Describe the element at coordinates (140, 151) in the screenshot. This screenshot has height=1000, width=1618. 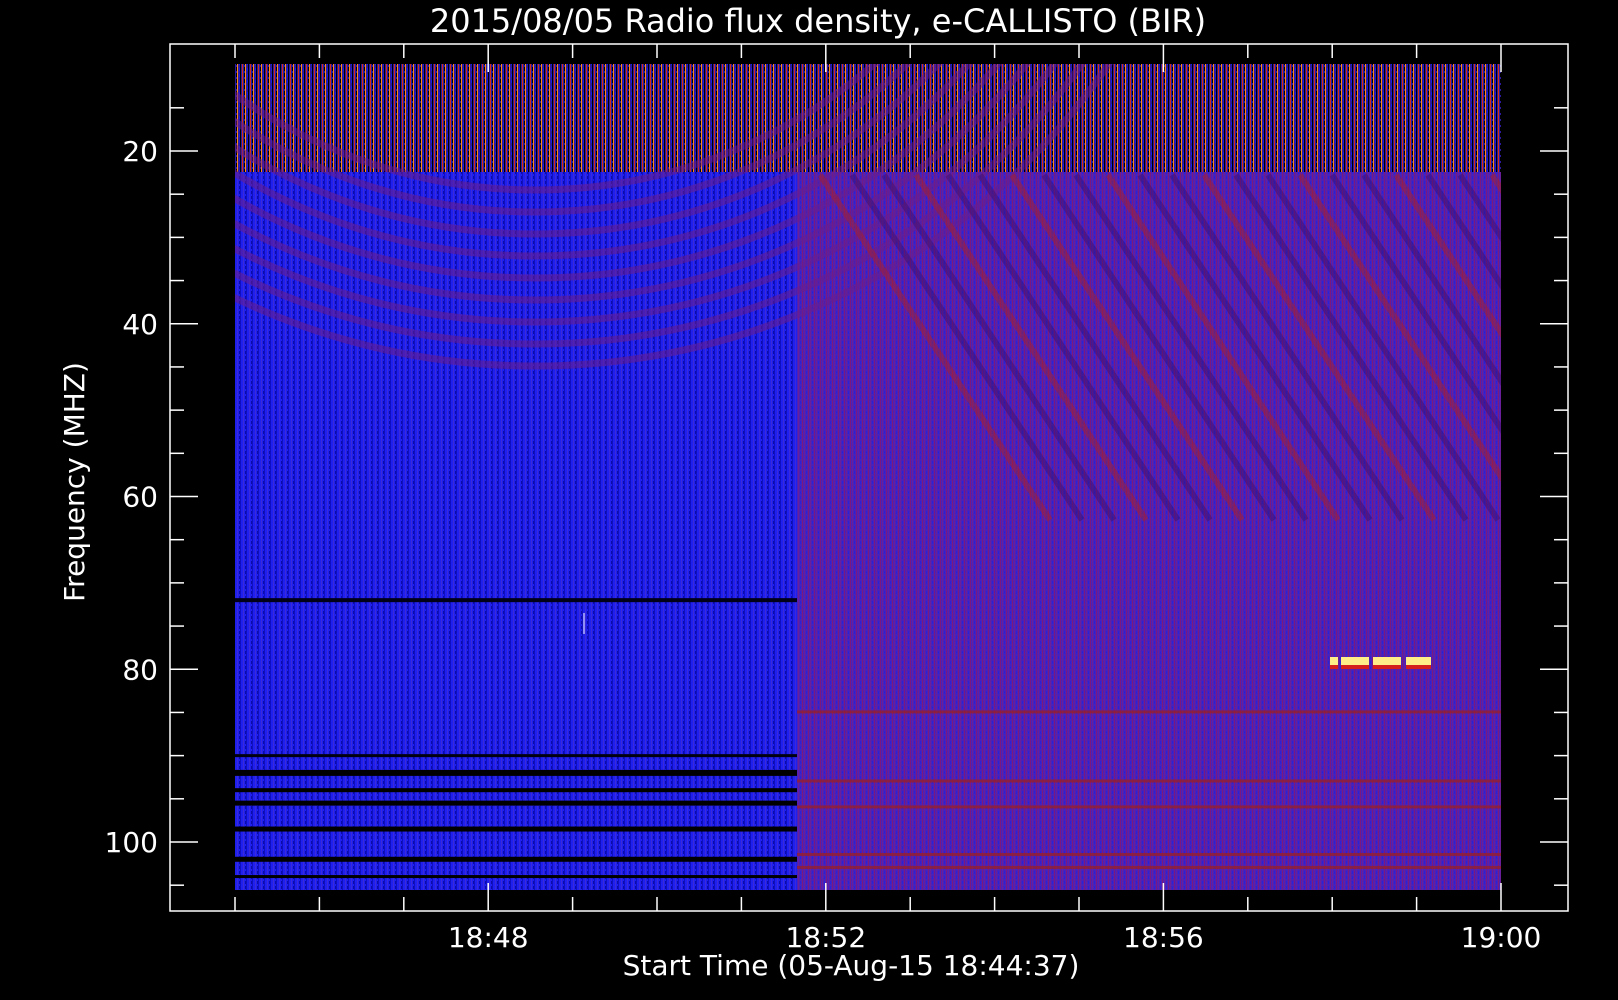
I see `y-tick-label: 20` at that location.